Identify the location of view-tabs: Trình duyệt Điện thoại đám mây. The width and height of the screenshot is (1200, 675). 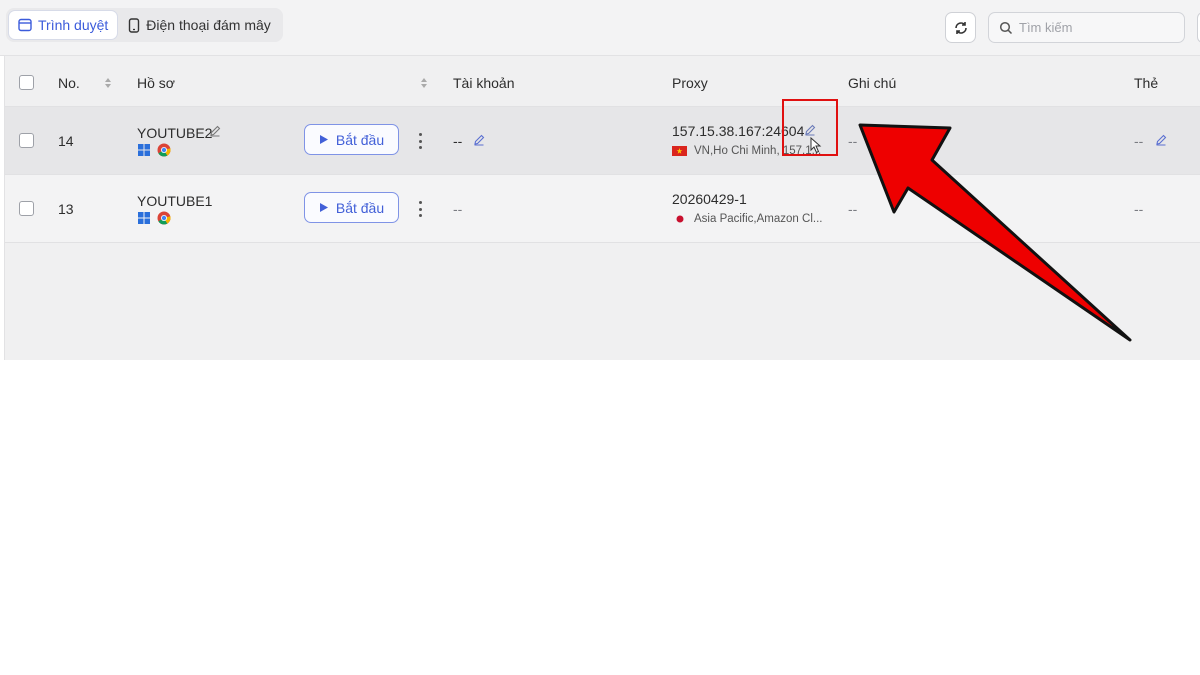
(144, 25).